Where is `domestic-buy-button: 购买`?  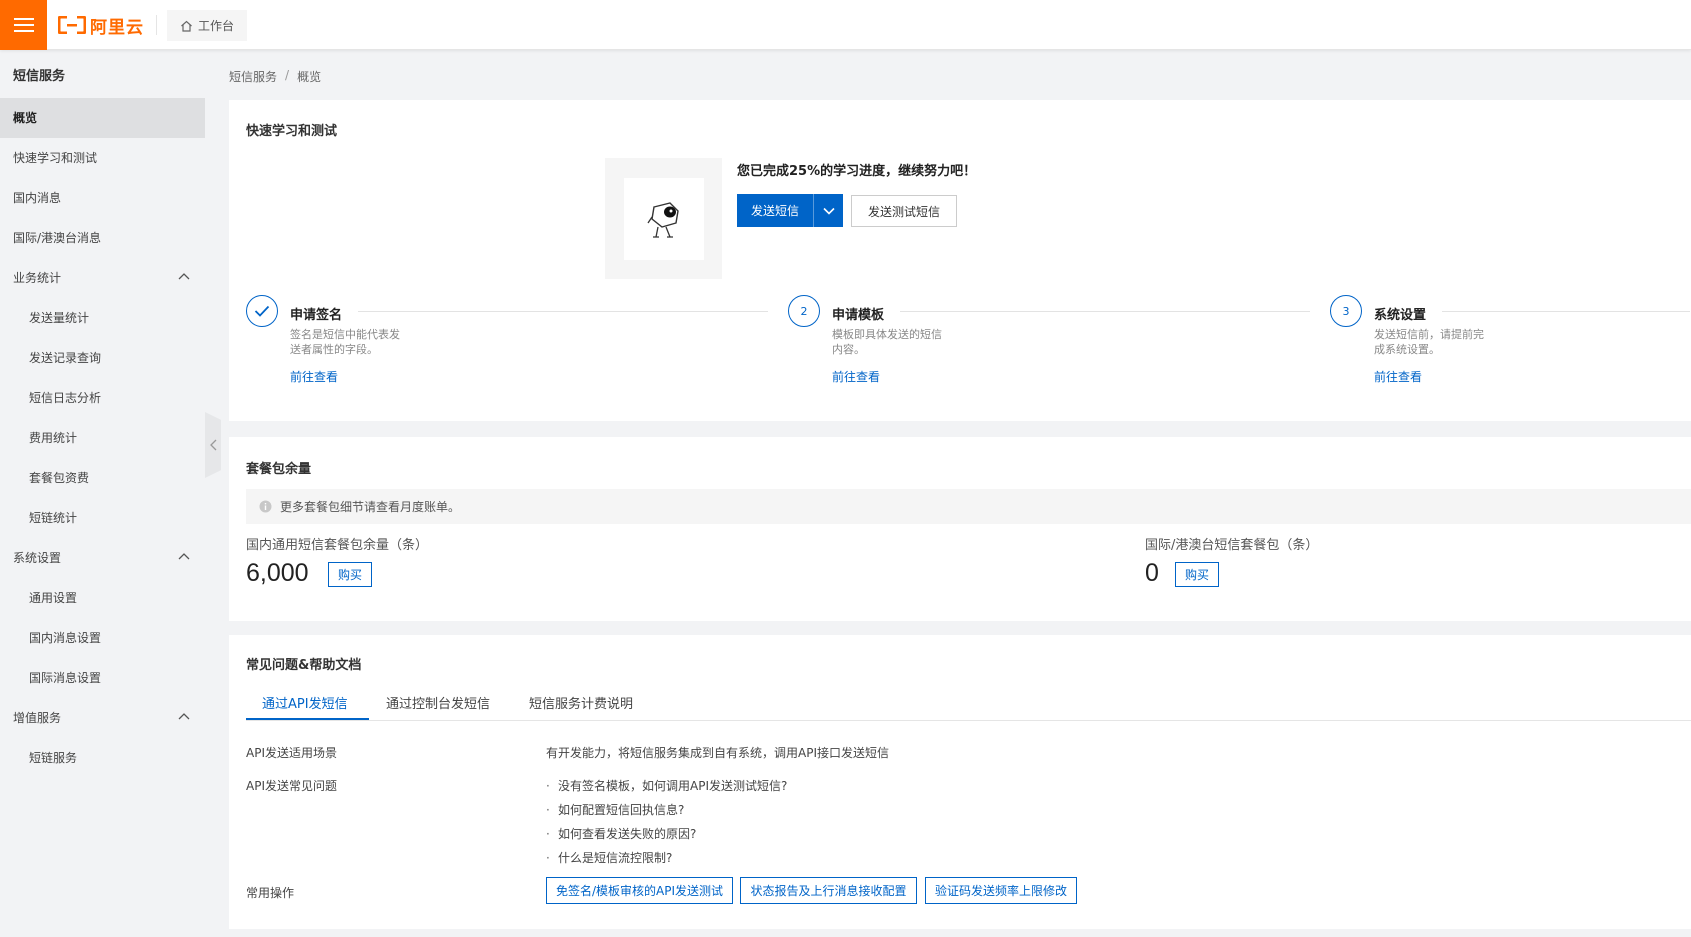
domestic-buy-button: 购买 is located at coordinates (350, 574).